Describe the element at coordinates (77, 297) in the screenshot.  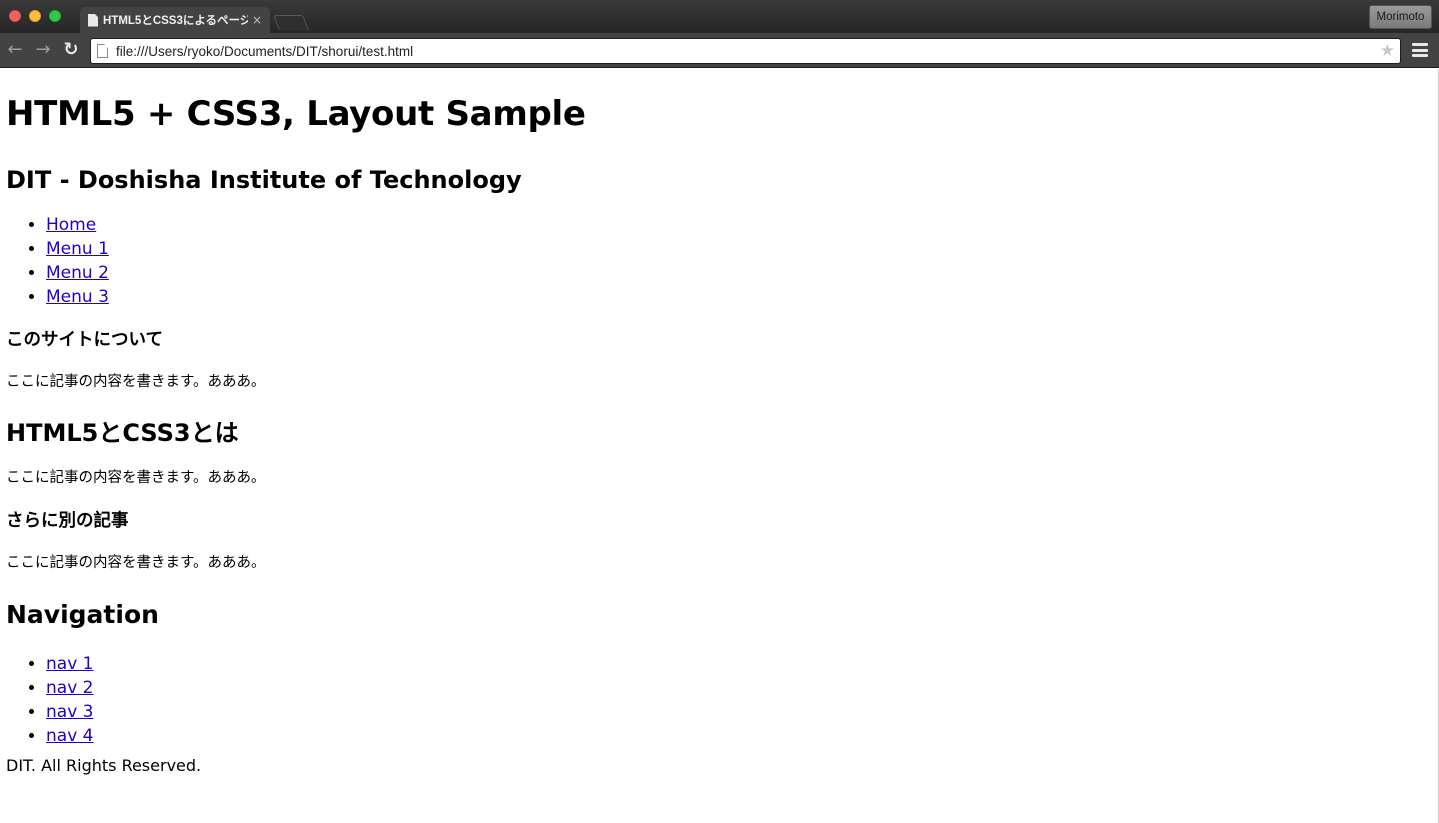
I see `menu-link-menu-3: Menu 3` at that location.